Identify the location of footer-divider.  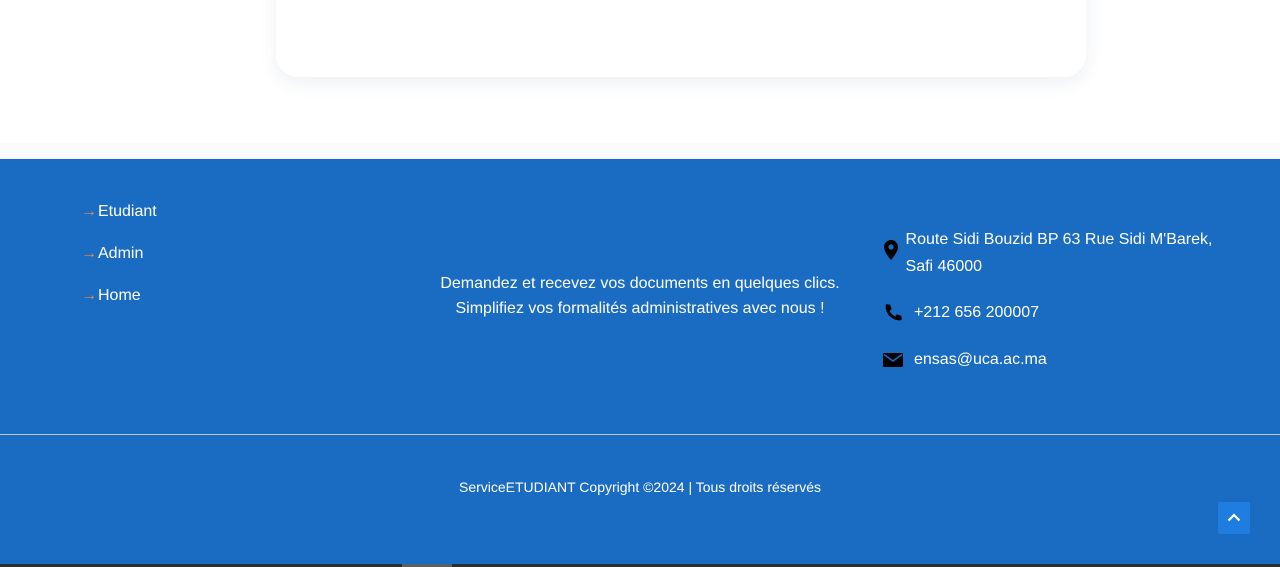
(640, 434).